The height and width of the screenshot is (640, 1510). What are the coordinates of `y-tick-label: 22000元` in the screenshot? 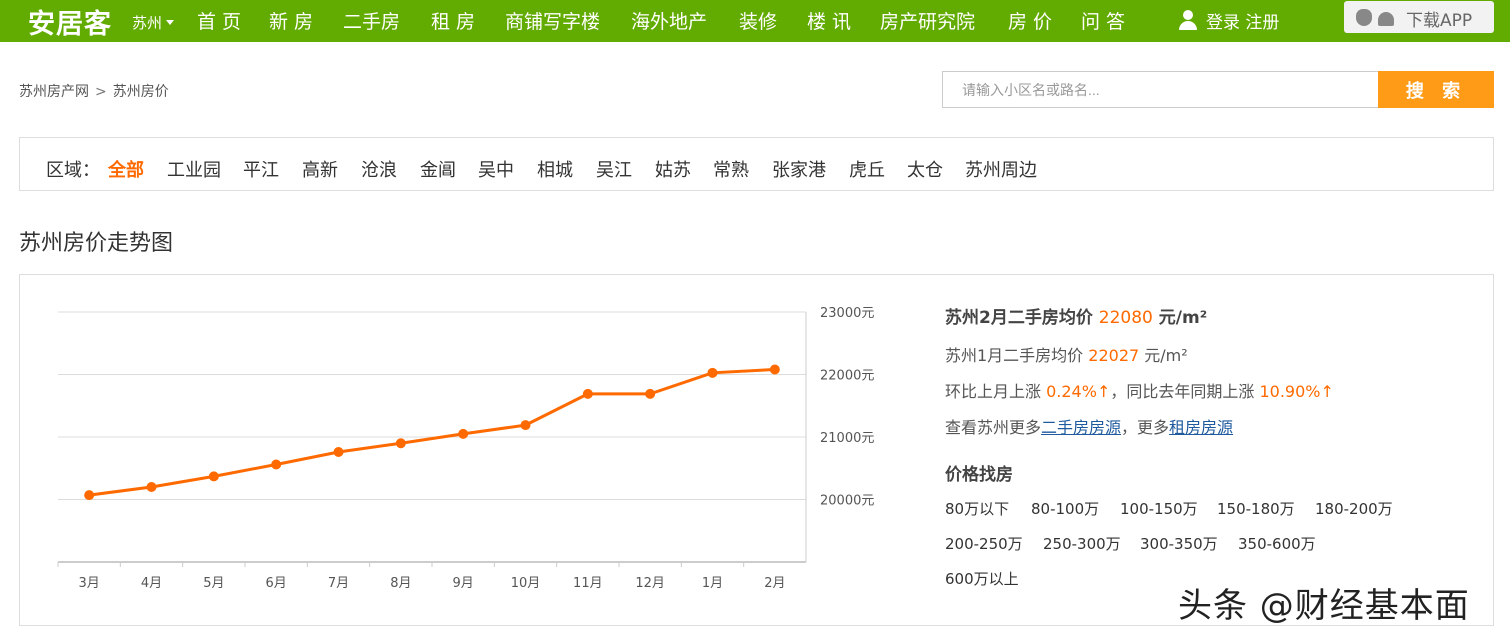 It's located at (847, 376).